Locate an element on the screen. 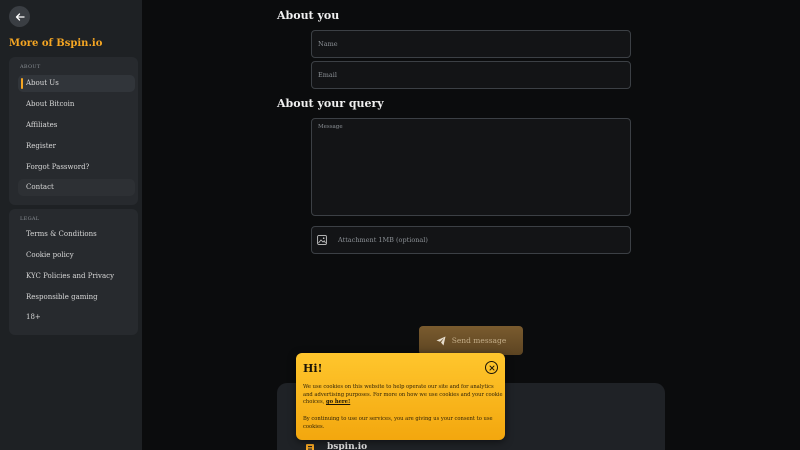  email-input is located at coordinates (471, 75).